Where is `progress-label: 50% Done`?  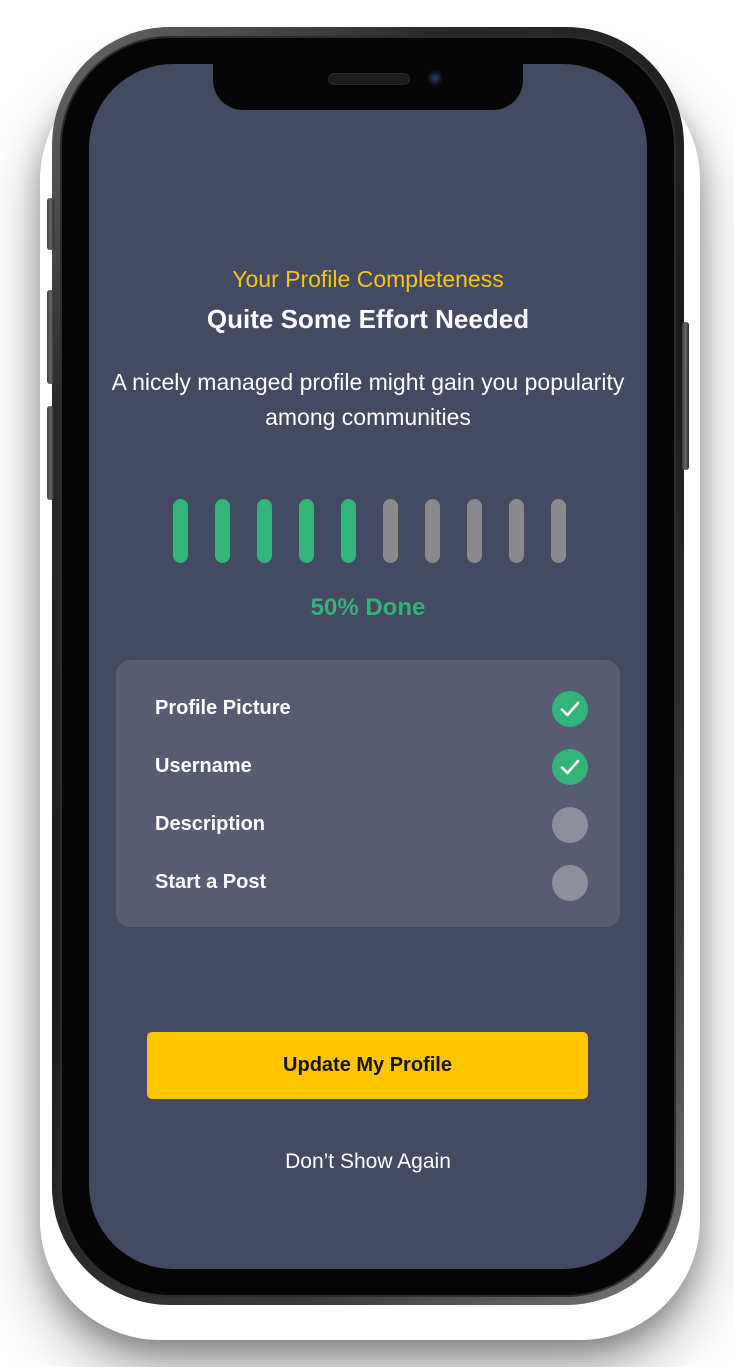 progress-label: 50% Done is located at coordinates (368, 607).